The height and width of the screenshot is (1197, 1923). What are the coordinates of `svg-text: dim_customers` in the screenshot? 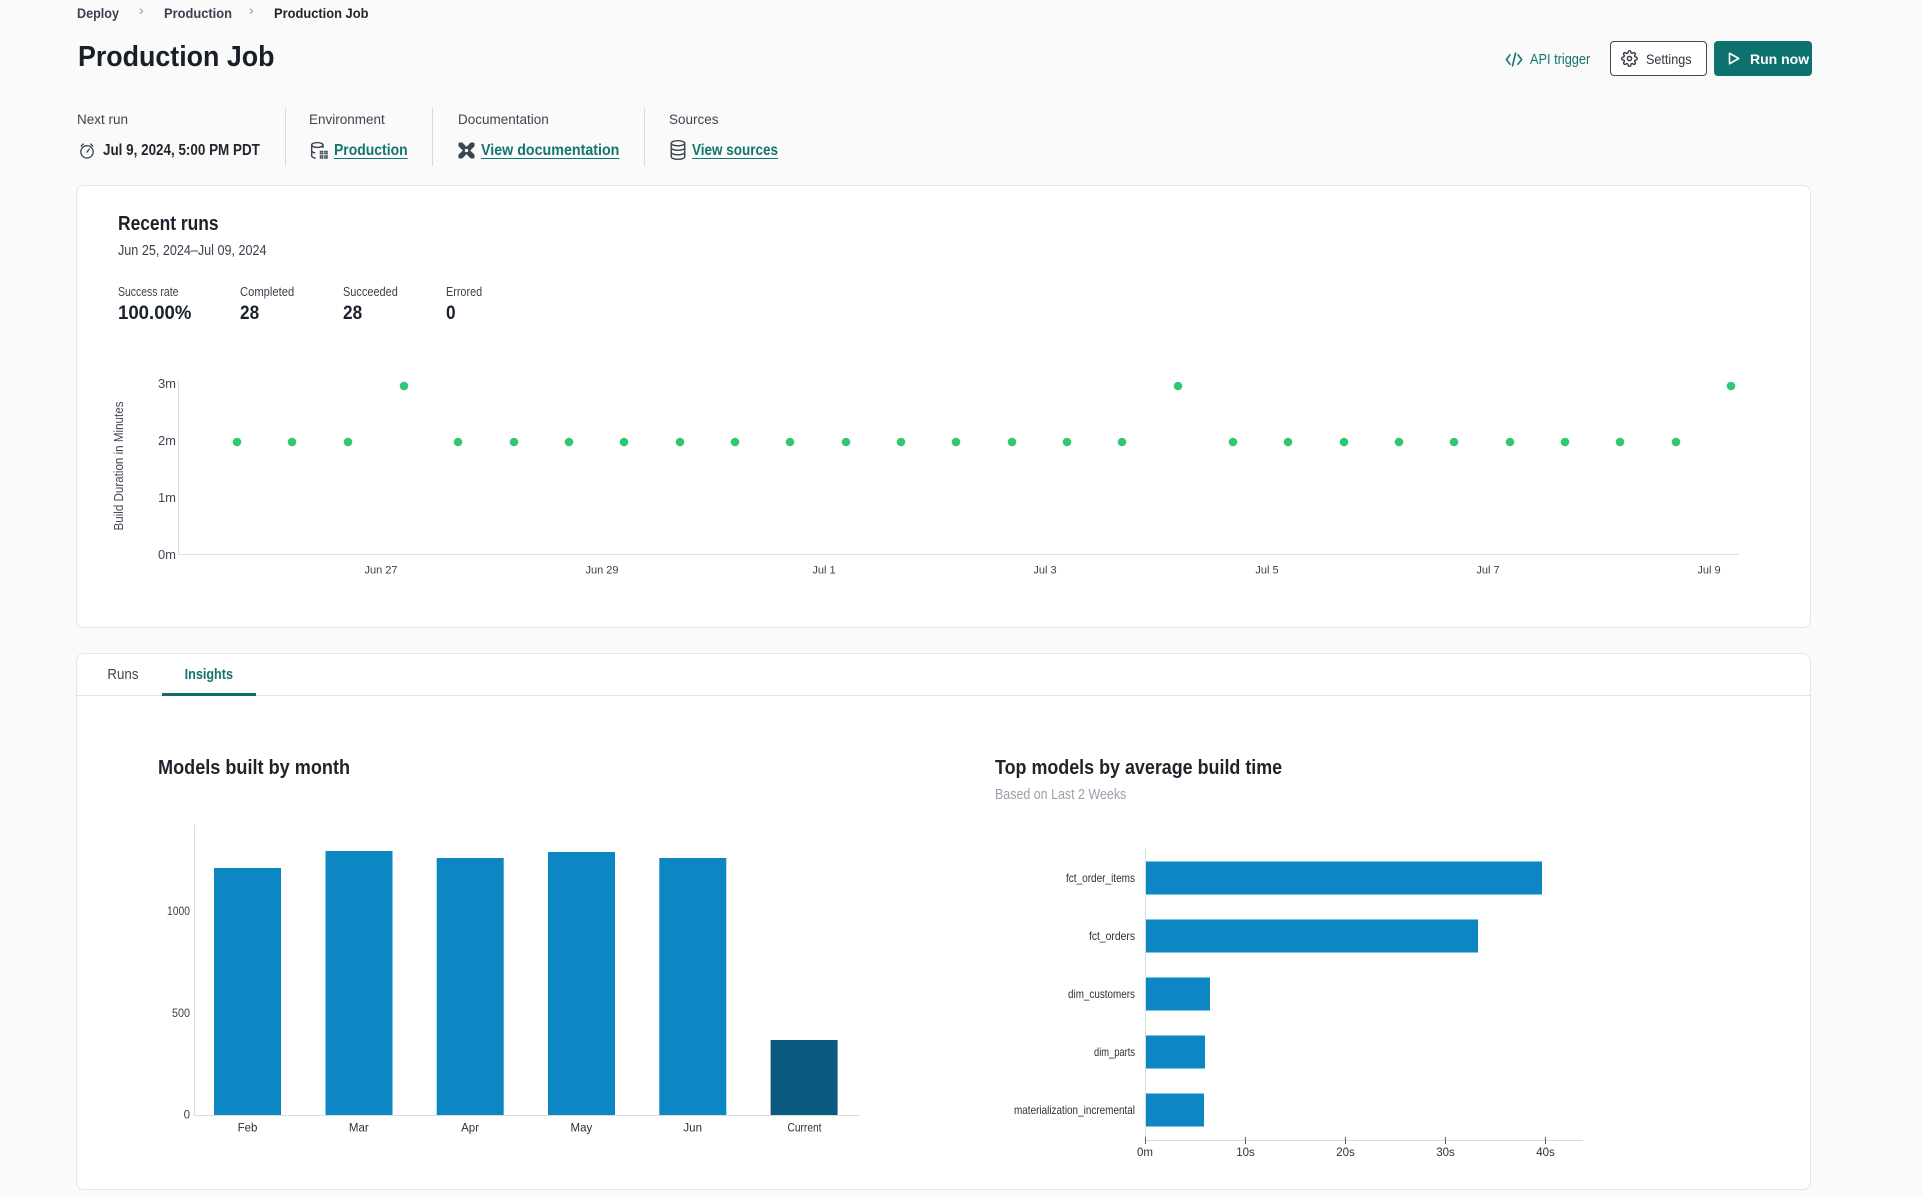 It's located at (1101, 994).